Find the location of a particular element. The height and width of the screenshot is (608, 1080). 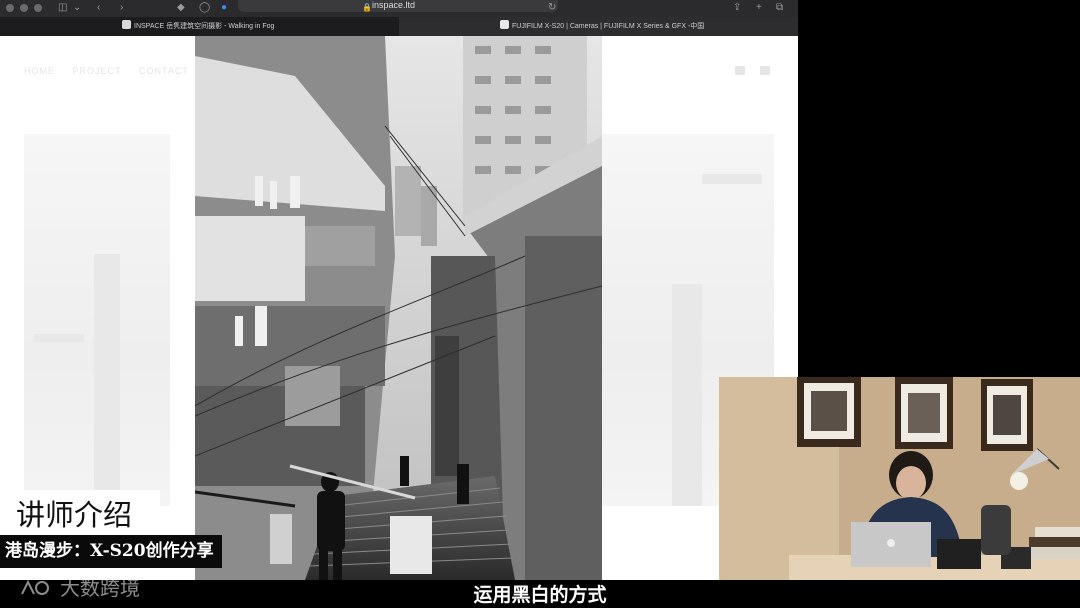

tab-label: INSPACE 岳隽建筑空间摄影 - Walking in Fog is located at coordinates (204, 26).